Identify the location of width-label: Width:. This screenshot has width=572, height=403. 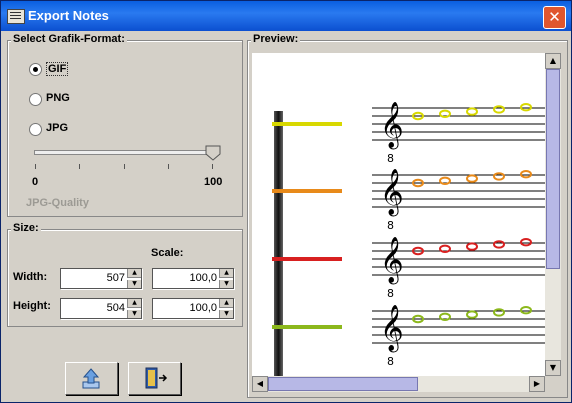
(30, 277).